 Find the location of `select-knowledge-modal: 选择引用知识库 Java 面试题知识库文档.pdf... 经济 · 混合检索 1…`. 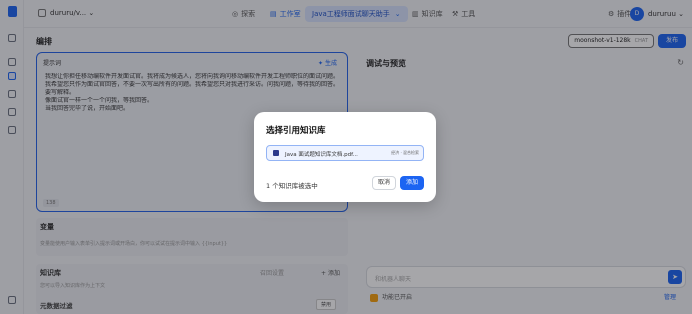

select-knowledge-modal: 选择引用知识库 Java 面试题知识库文档.pdf... 经济 · 混合检索 1… is located at coordinates (345, 157).